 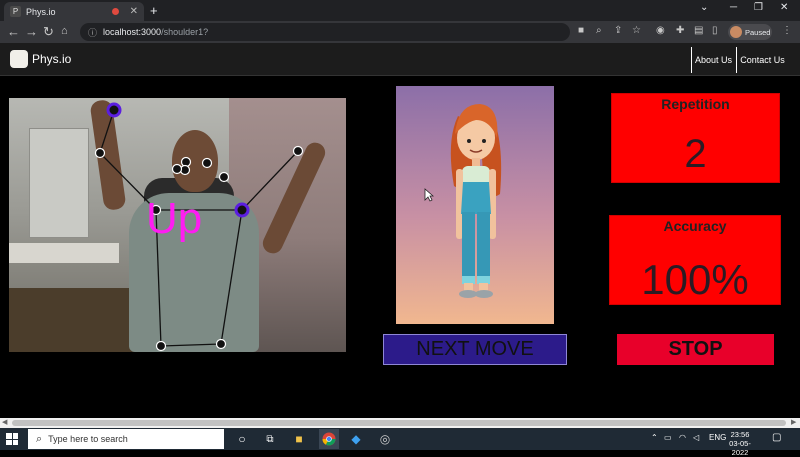 What do you see at coordinates (715, 30) in the screenshot?
I see `sidebar-icon: ▯` at bounding box center [715, 30].